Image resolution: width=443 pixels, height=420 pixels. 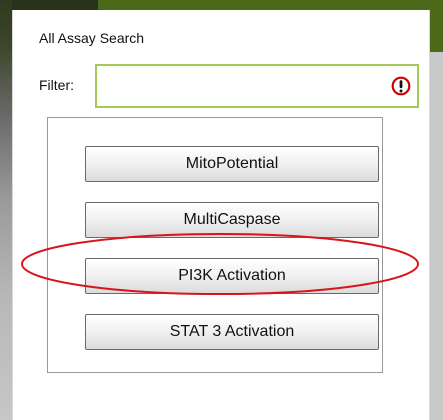 I want to click on filter-input, so click(x=237, y=86).